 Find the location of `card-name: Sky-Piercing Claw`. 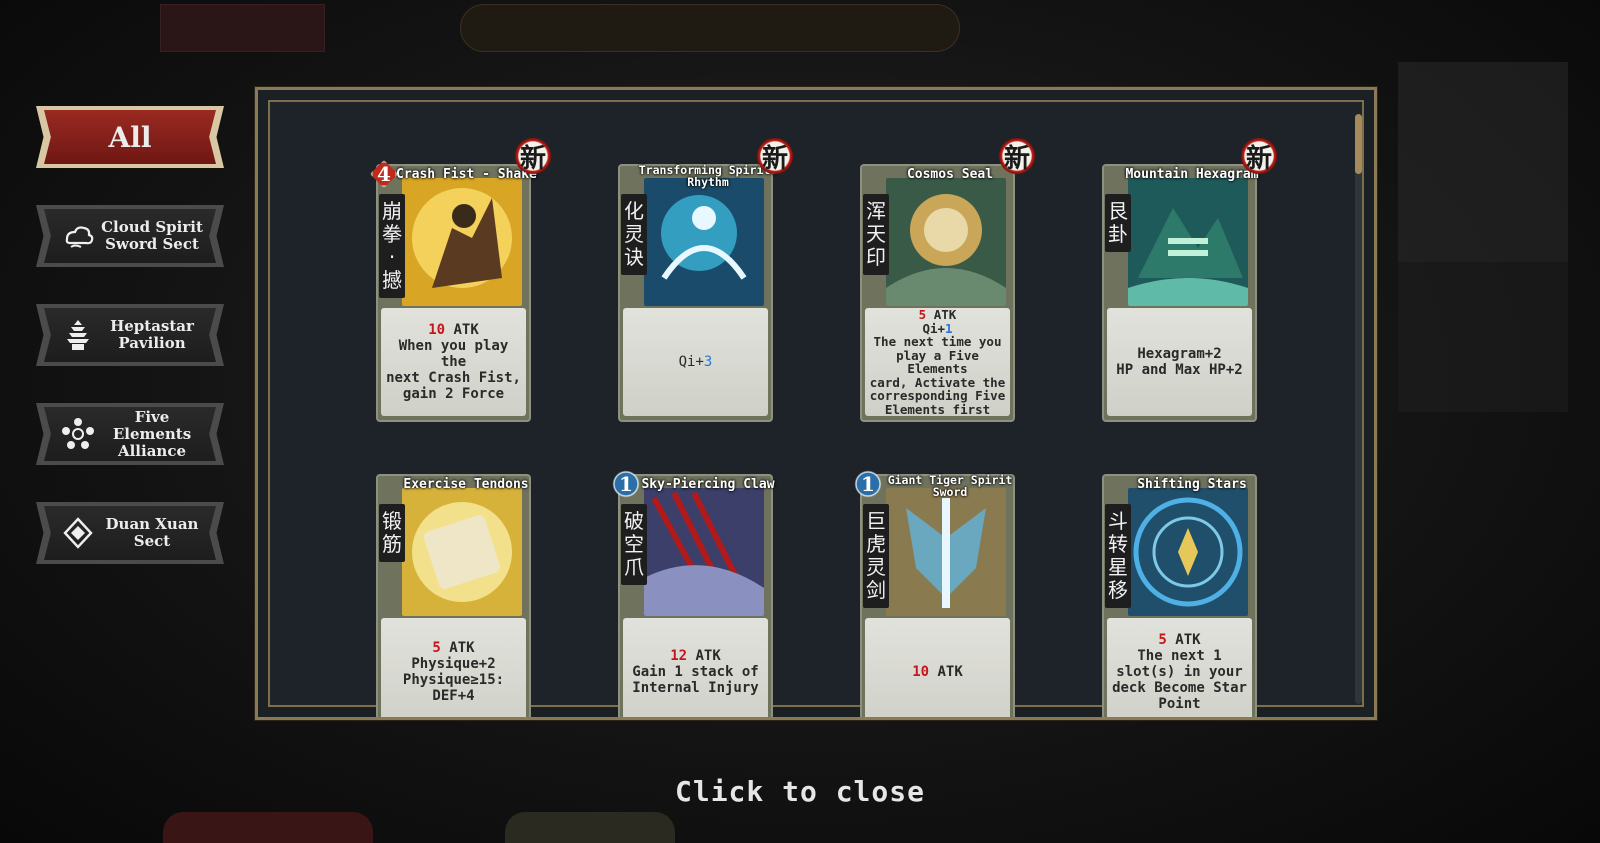

card-name: Sky-Piercing Claw is located at coordinates (708, 484).